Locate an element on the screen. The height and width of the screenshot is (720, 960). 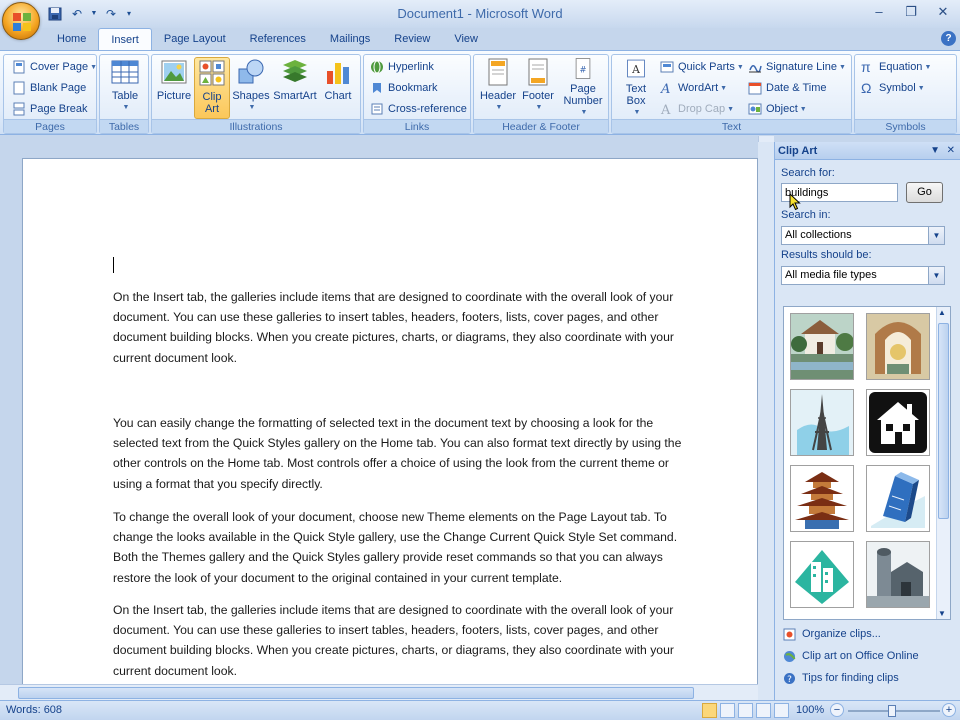
object-button: Object ▼ is located at coordinates (777, 109).